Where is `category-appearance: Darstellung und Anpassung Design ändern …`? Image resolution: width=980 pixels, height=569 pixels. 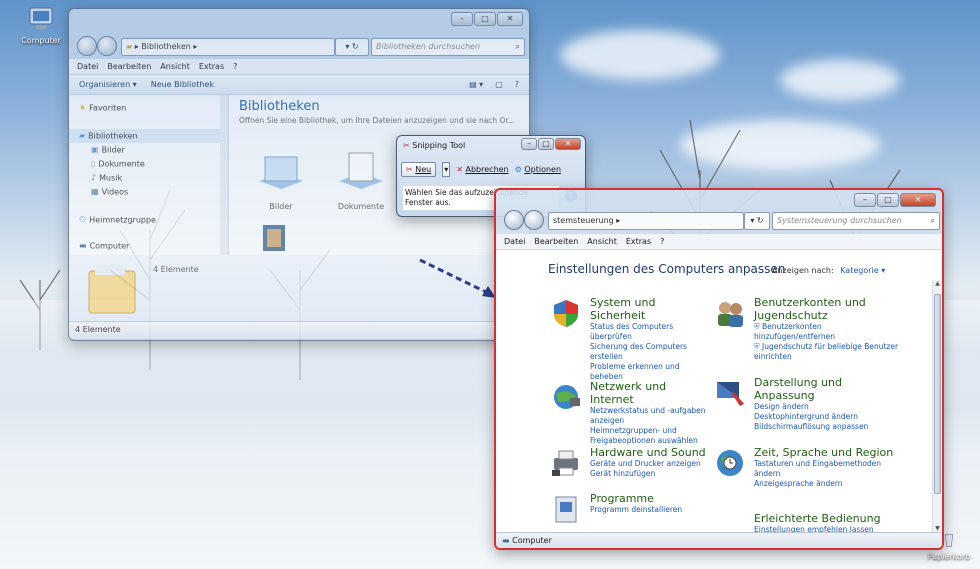
category-appearance: Darstellung und Anpassung Design ändern … is located at coordinates (810, 404).